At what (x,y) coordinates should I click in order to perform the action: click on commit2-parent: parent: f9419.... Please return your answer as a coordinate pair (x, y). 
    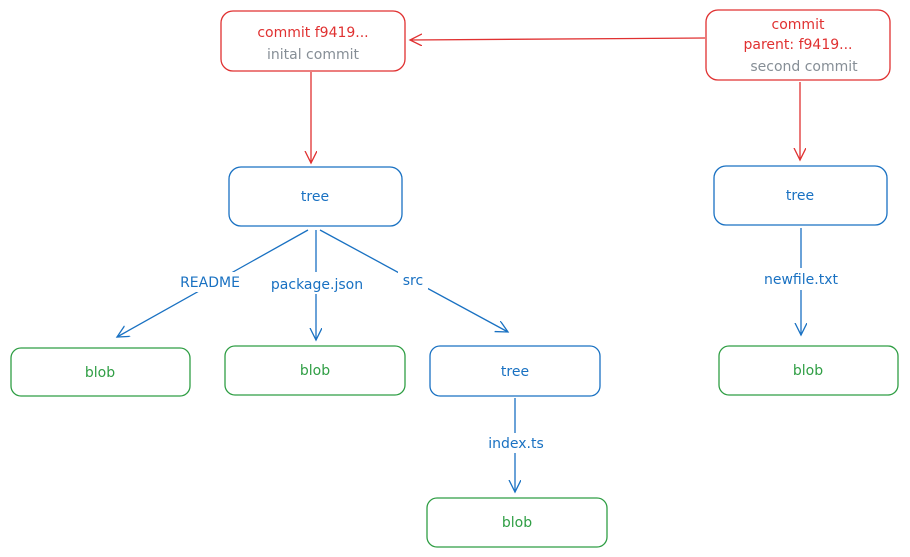
    Looking at the image, I should click on (798, 45).